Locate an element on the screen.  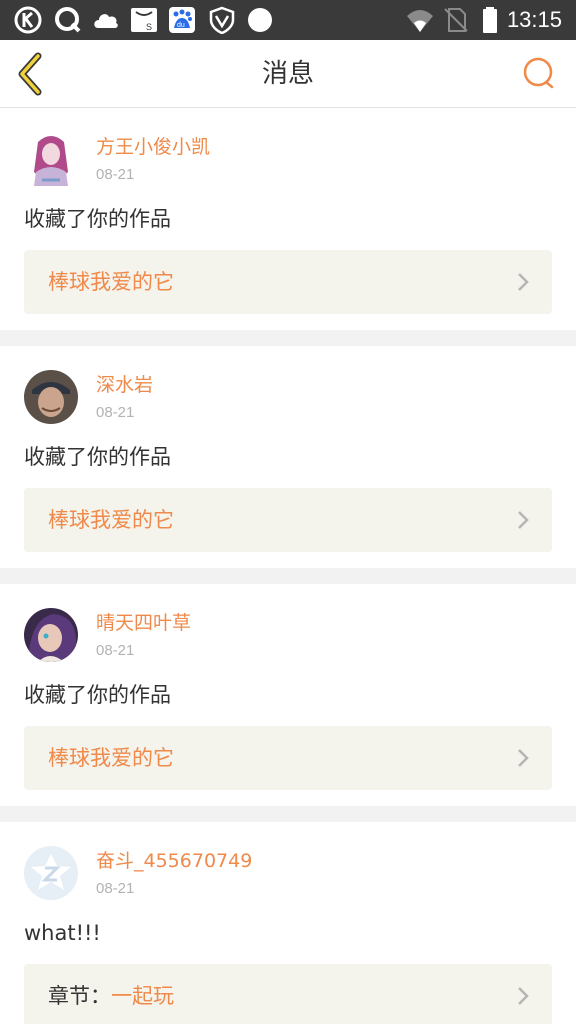
search-button is located at coordinates (539, 73).